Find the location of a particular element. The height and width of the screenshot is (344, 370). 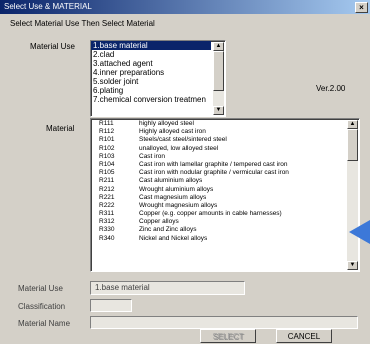

material-item: R222 Wrought magnesium alloys is located at coordinates (225, 206).